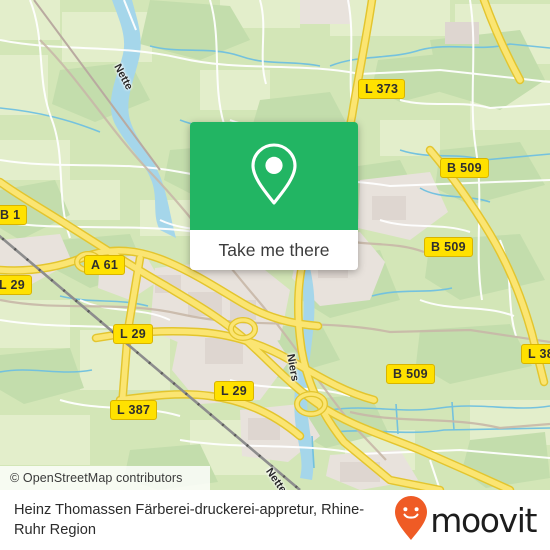 This screenshot has height=550, width=550. I want to click on take-me-there-label: Take me there, so click(274, 249).